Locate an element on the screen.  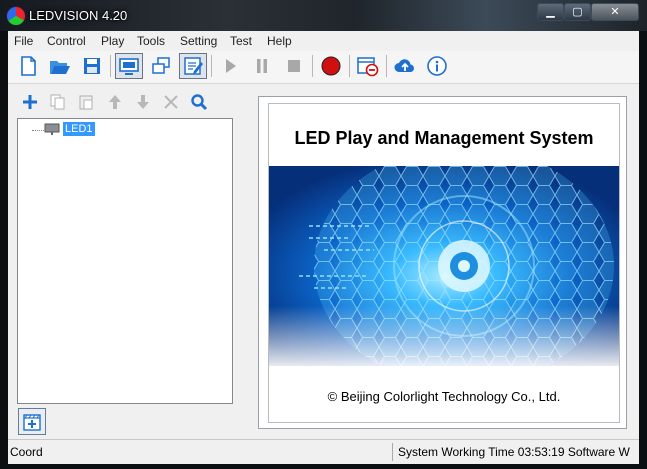
menu-setting: Setting is located at coordinates (198, 41).